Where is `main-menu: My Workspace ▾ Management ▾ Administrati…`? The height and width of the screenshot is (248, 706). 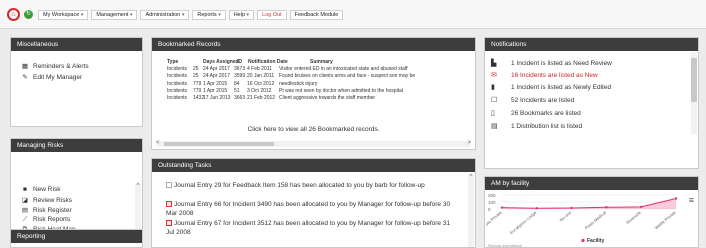 main-menu: My Workspace ▾ Management ▾ Administrati… is located at coordinates (191, 15).